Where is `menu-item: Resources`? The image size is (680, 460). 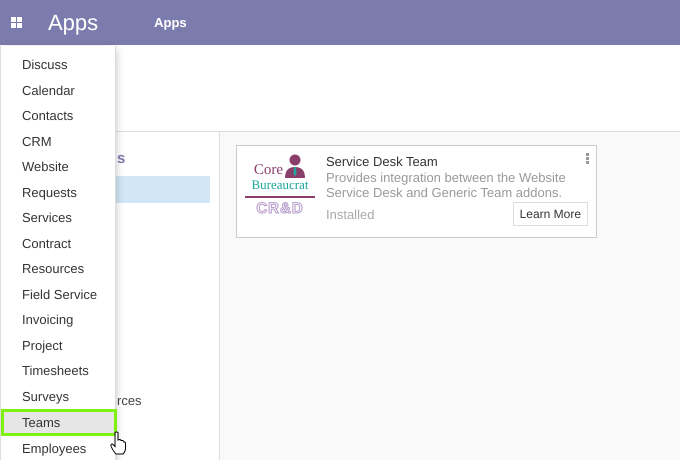
menu-item: Resources is located at coordinates (58, 269).